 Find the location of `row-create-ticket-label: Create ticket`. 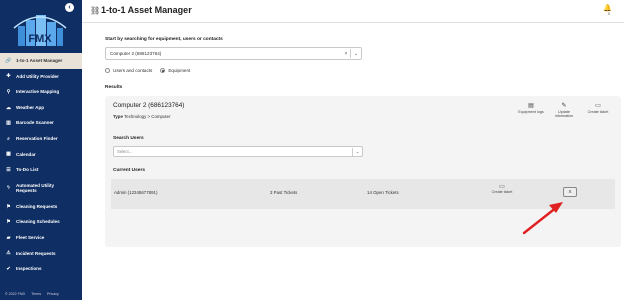

row-create-ticket-label: Create ticket is located at coordinates (502, 192).